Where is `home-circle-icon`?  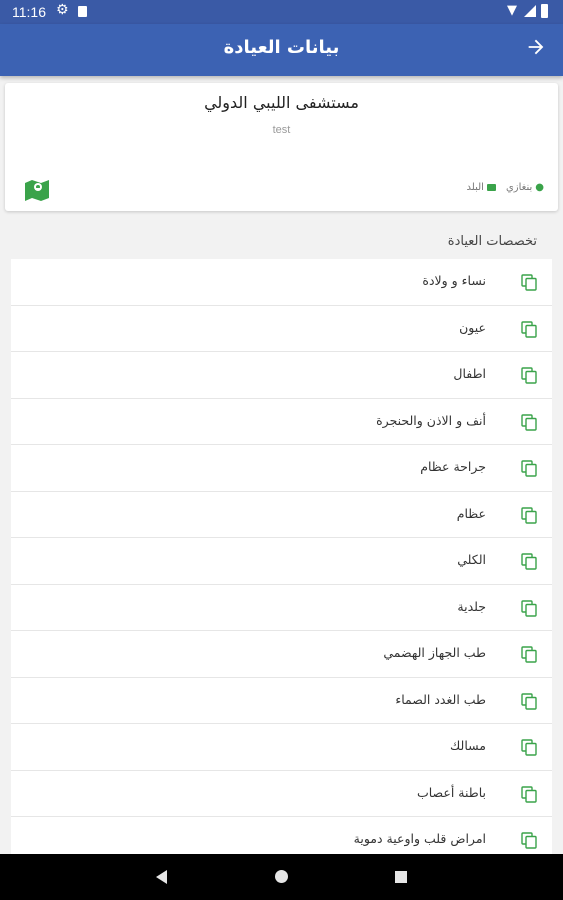 home-circle-icon is located at coordinates (281, 876).